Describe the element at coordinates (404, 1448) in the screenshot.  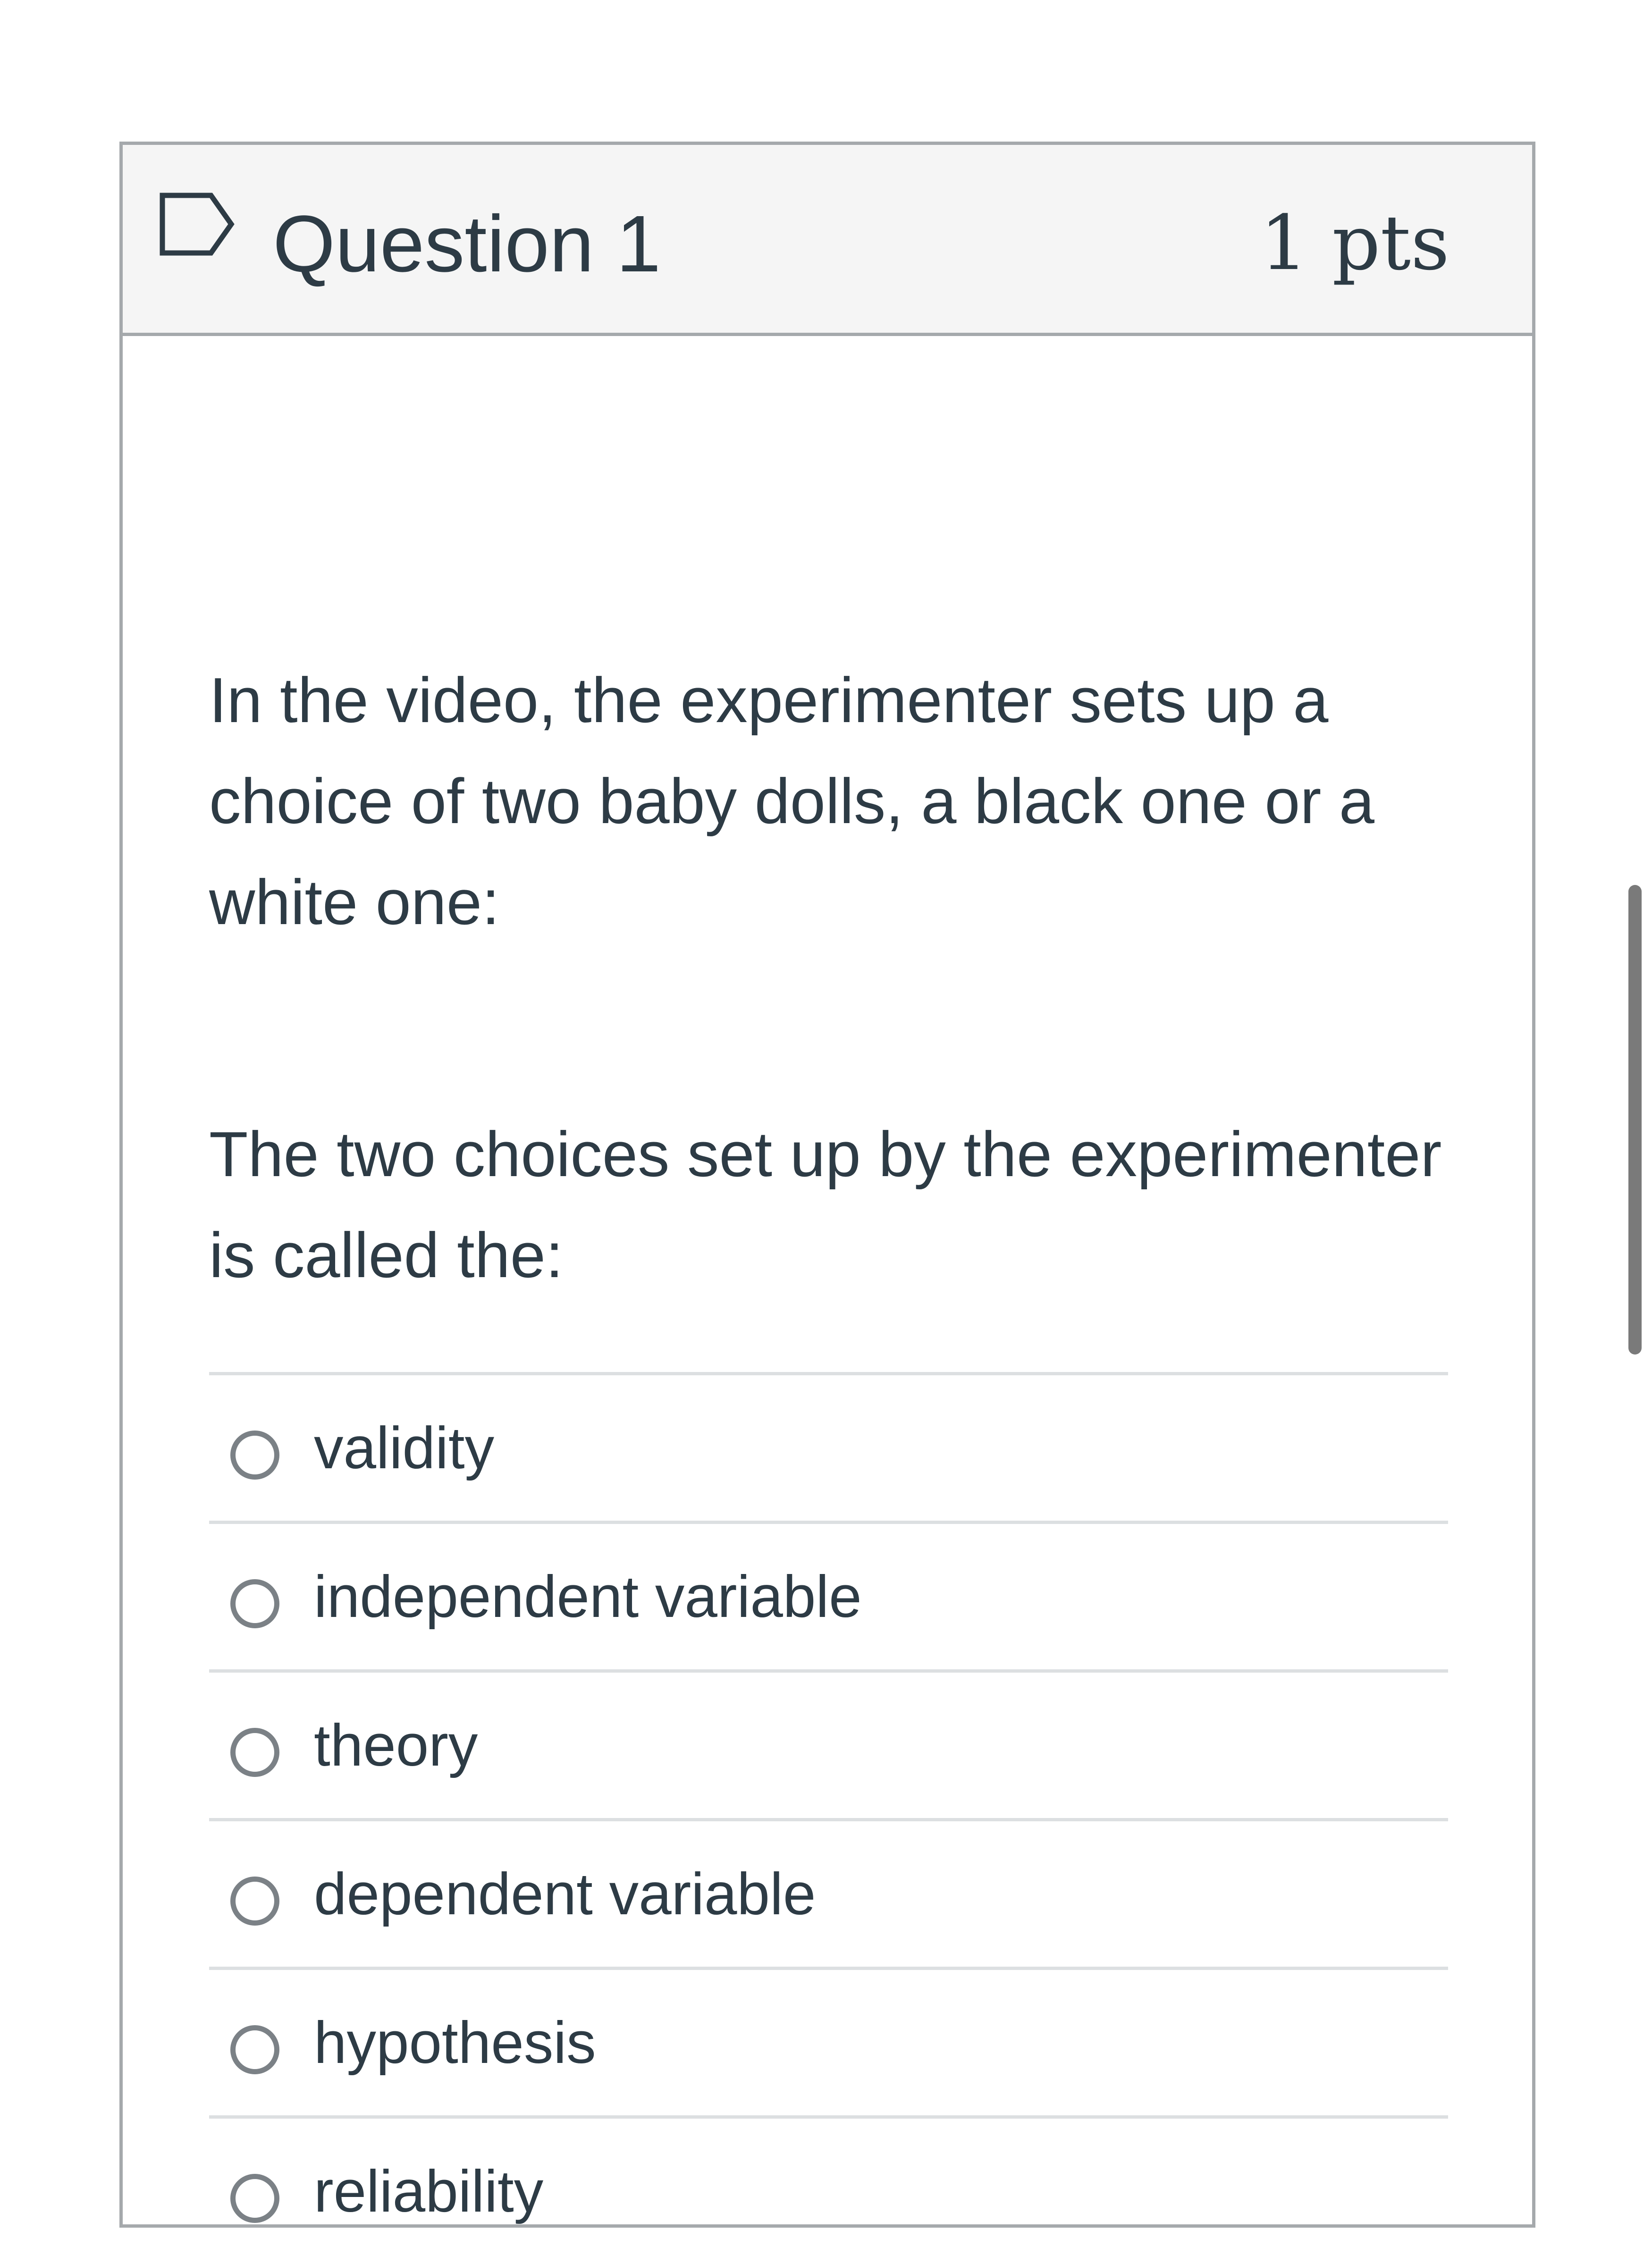
I see `answer-label: validity` at that location.